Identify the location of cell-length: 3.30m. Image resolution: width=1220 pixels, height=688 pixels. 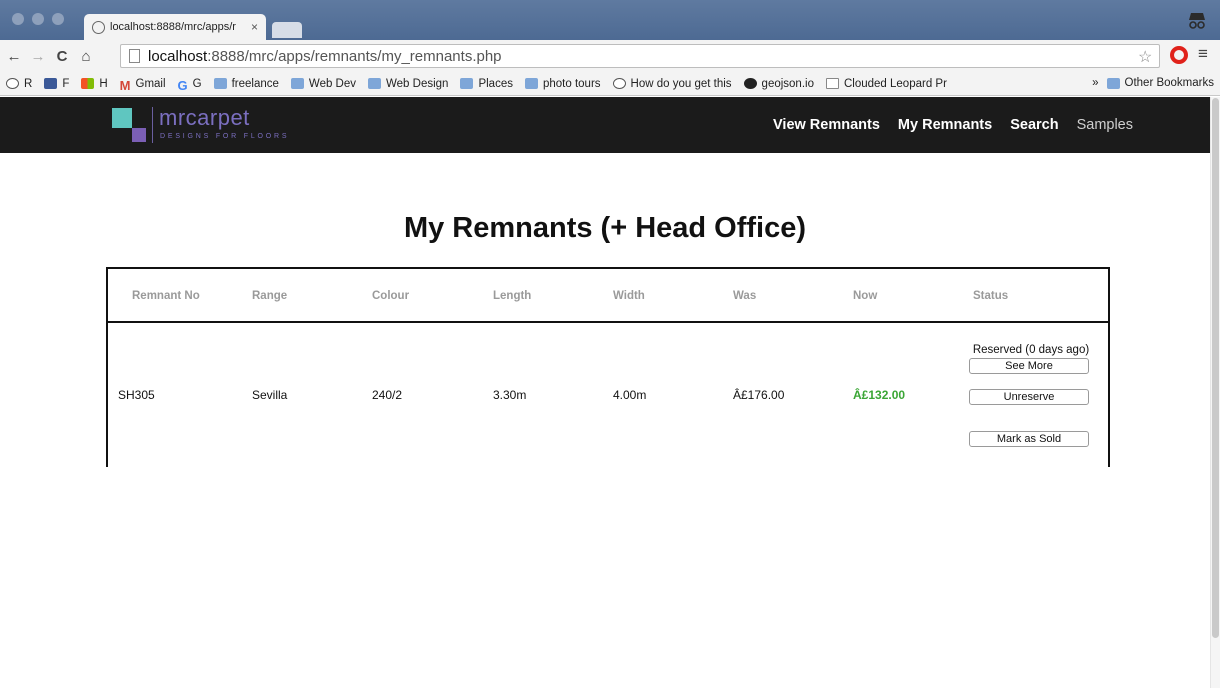
(510, 395).